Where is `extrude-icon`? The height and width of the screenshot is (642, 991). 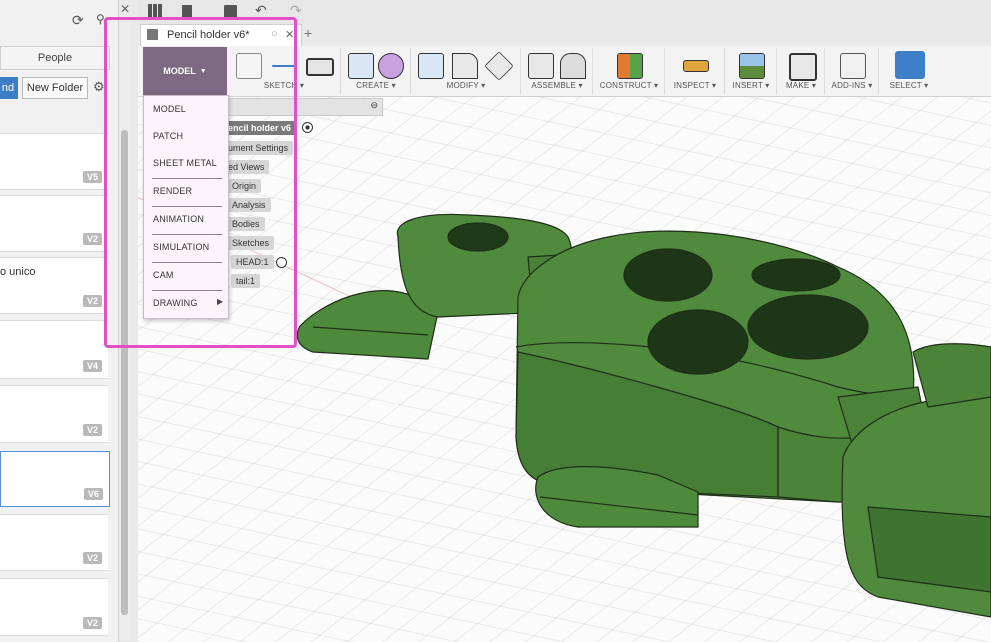 extrude-icon is located at coordinates (361, 66).